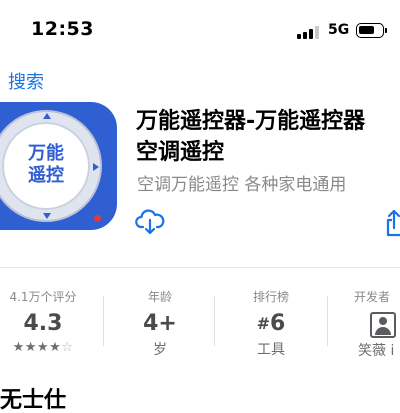  I want to click on stat-age: 年龄 4+ 岁, so click(160, 323).